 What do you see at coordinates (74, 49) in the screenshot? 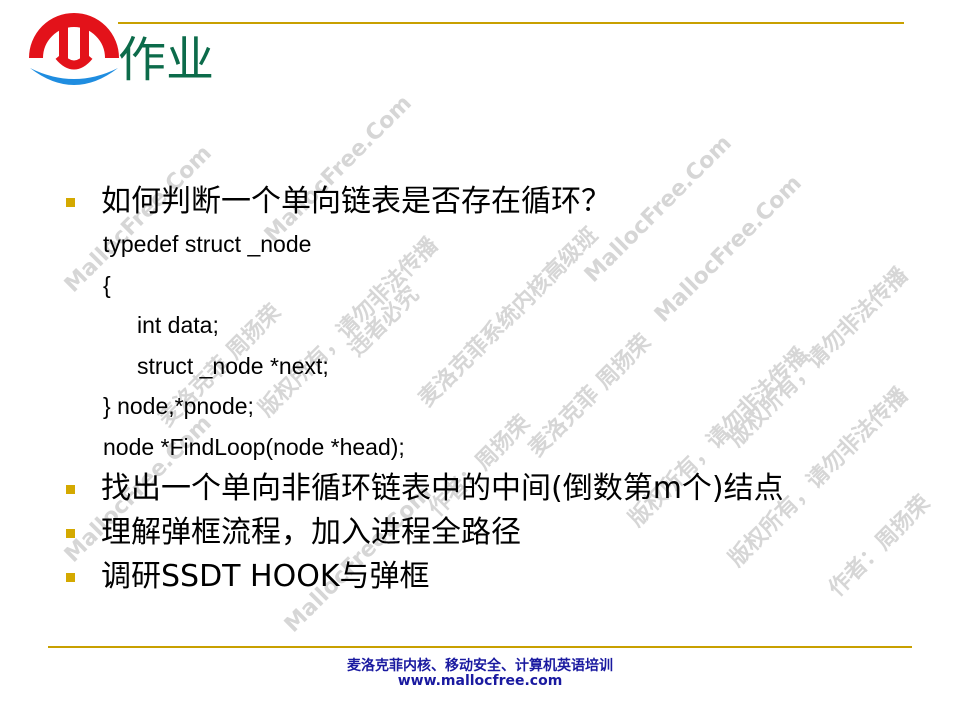
I see `mallocfree-logo-icon` at bounding box center [74, 49].